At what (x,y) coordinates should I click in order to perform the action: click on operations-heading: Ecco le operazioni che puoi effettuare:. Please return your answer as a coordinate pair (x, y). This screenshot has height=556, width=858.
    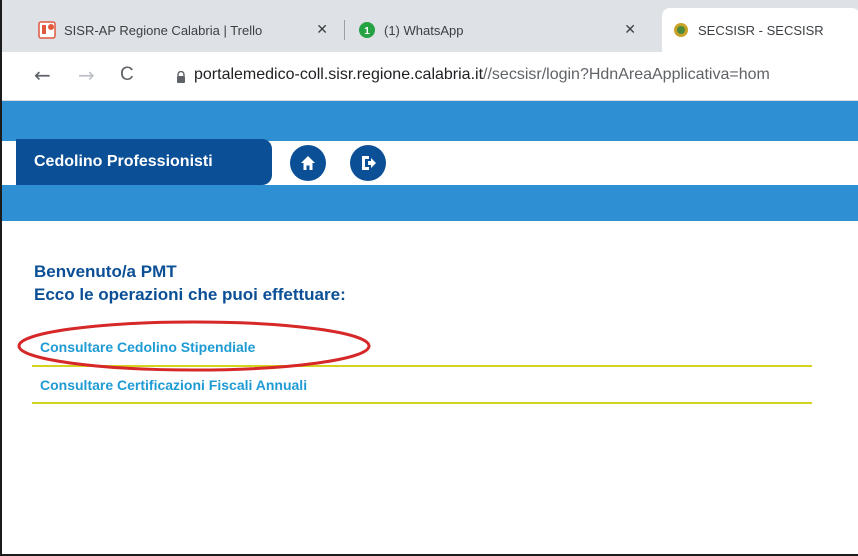
    Looking at the image, I should click on (190, 294).